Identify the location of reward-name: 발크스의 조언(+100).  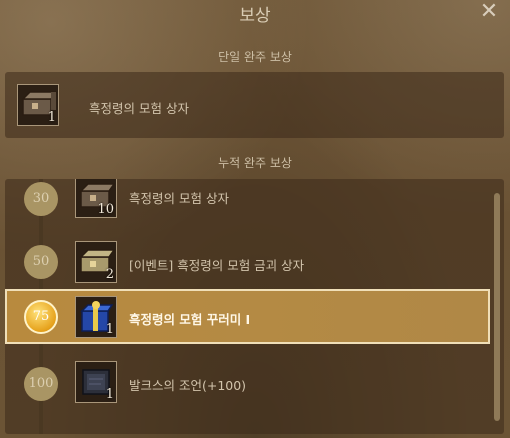
(188, 385).